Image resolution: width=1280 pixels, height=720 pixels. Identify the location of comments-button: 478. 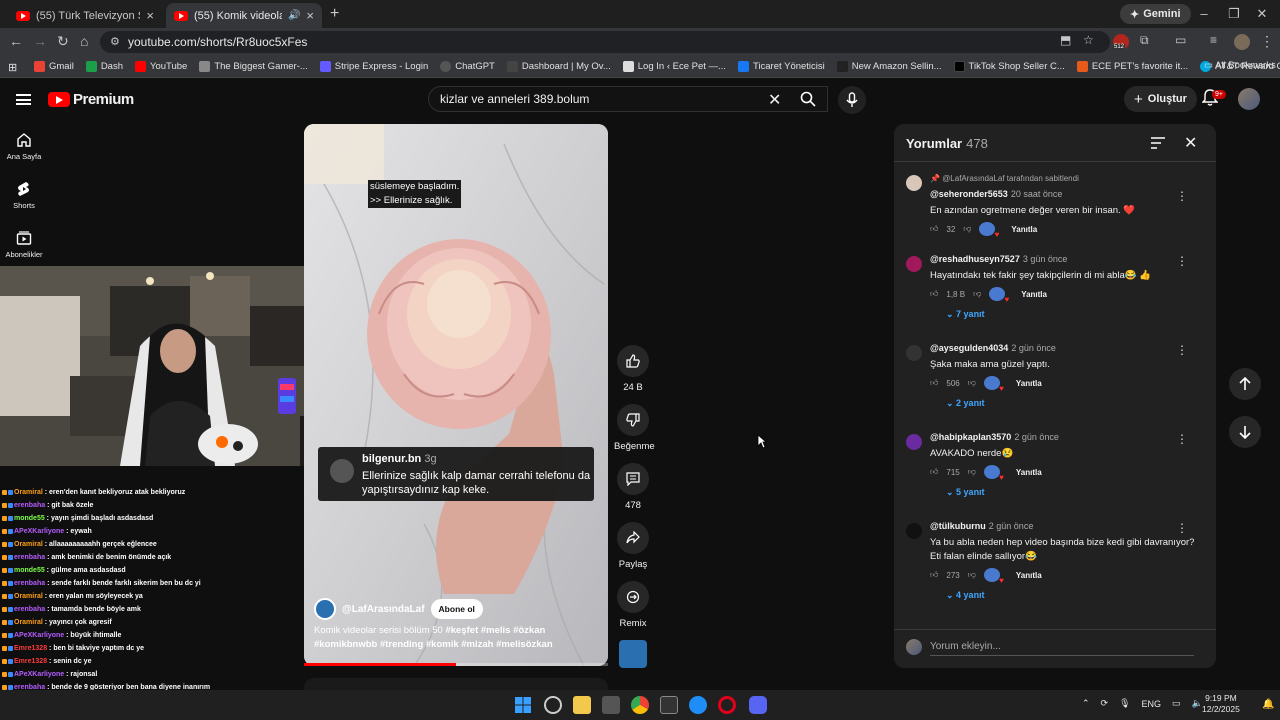
(633, 487).